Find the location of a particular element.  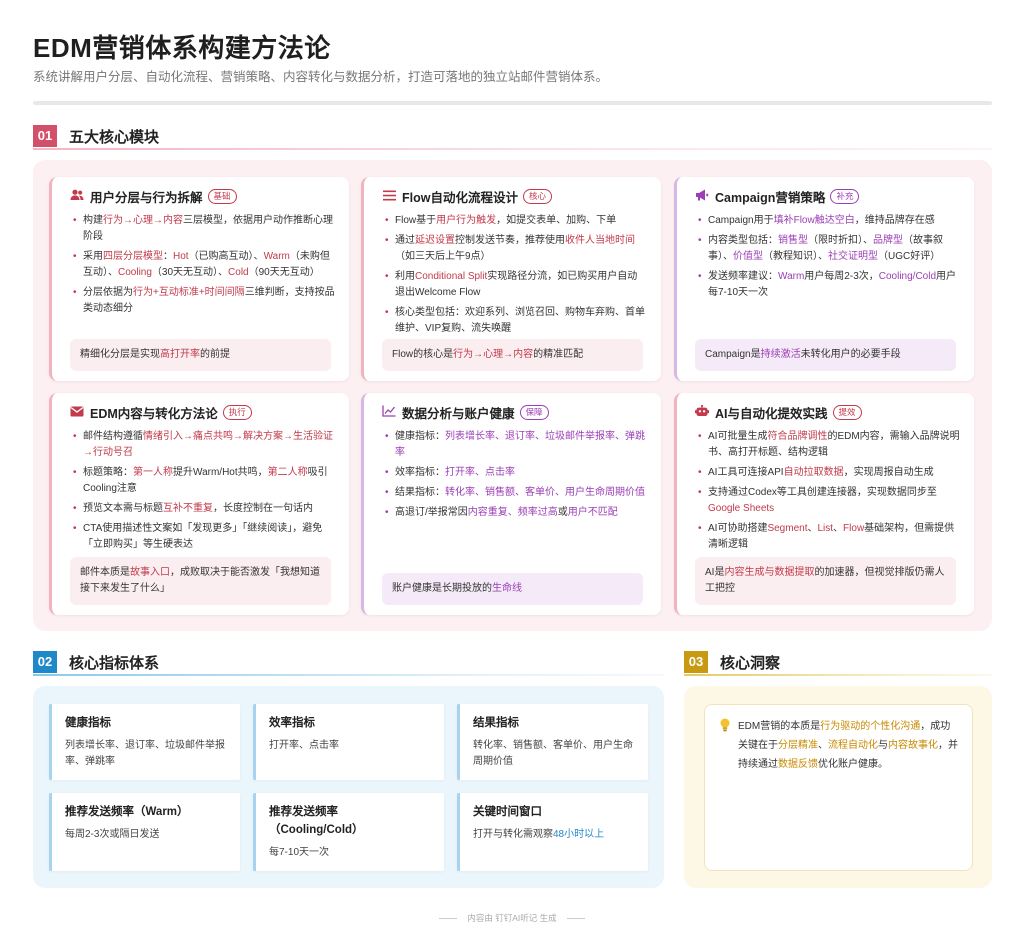

highlight-text: Google Sheets is located at coordinates (741, 508).